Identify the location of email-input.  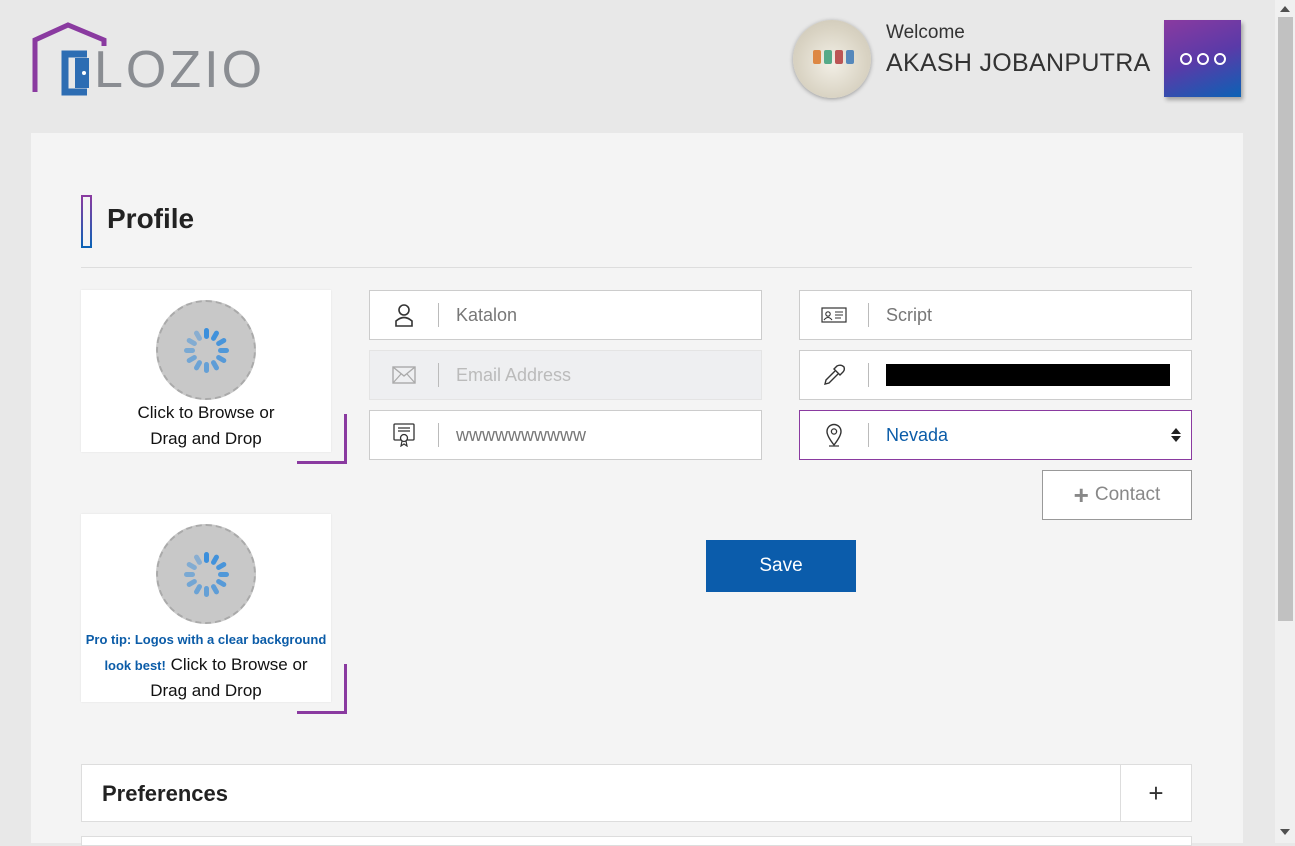
(601, 375).